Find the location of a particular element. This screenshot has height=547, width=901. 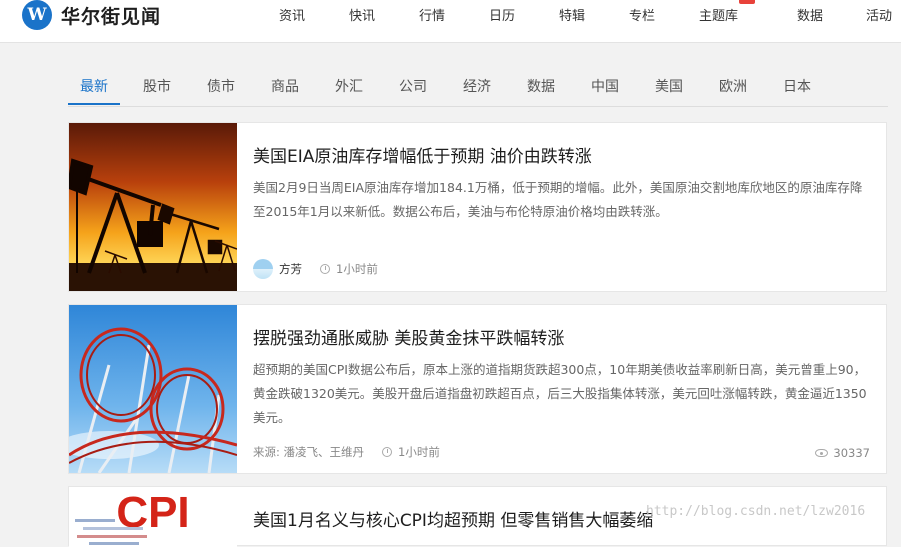

watermark-text: http://blog.csdn.net/lzw2016 is located at coordinates (756, 511).